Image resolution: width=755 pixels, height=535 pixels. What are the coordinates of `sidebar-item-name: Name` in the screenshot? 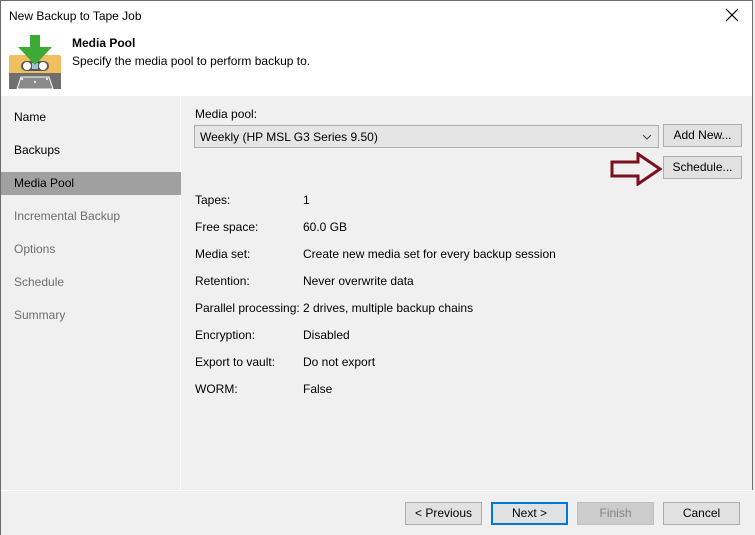 It's located at (91, 117).